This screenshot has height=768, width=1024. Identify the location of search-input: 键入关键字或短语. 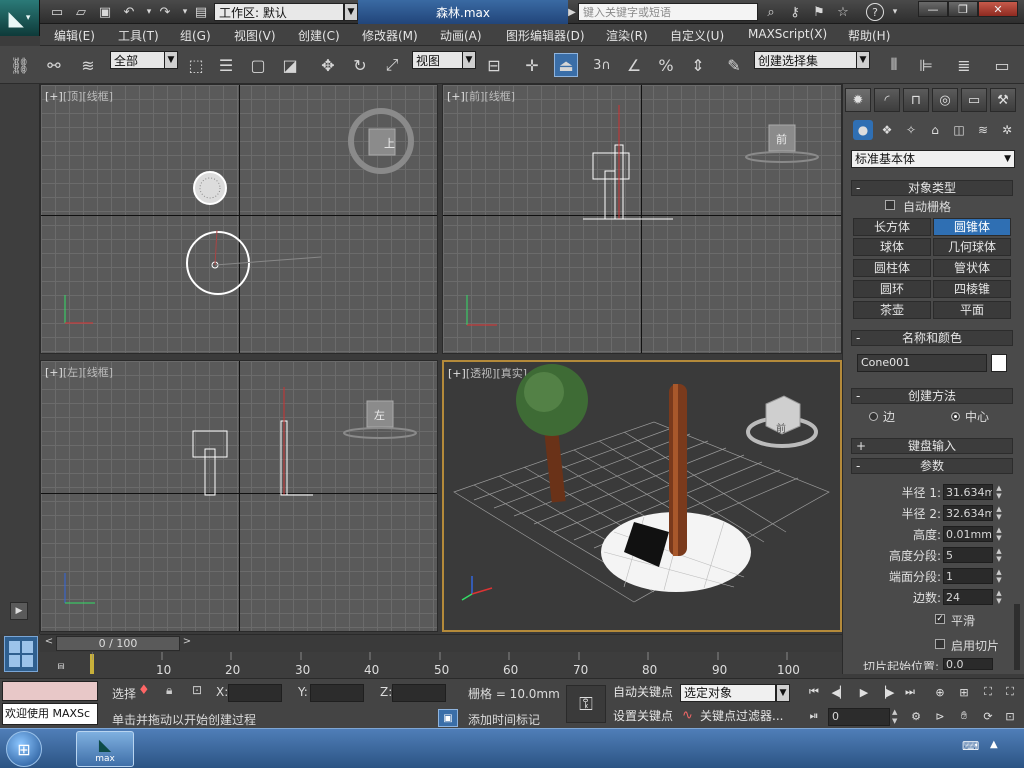
(668, 12).